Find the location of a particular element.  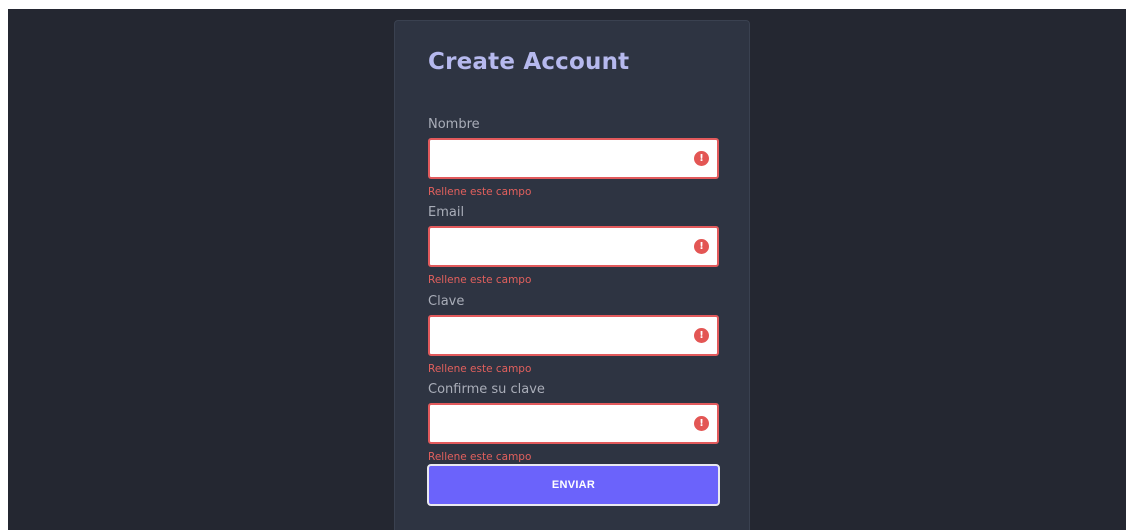

email-error-message: Rellene este campo is located at coordinates (480, 280).